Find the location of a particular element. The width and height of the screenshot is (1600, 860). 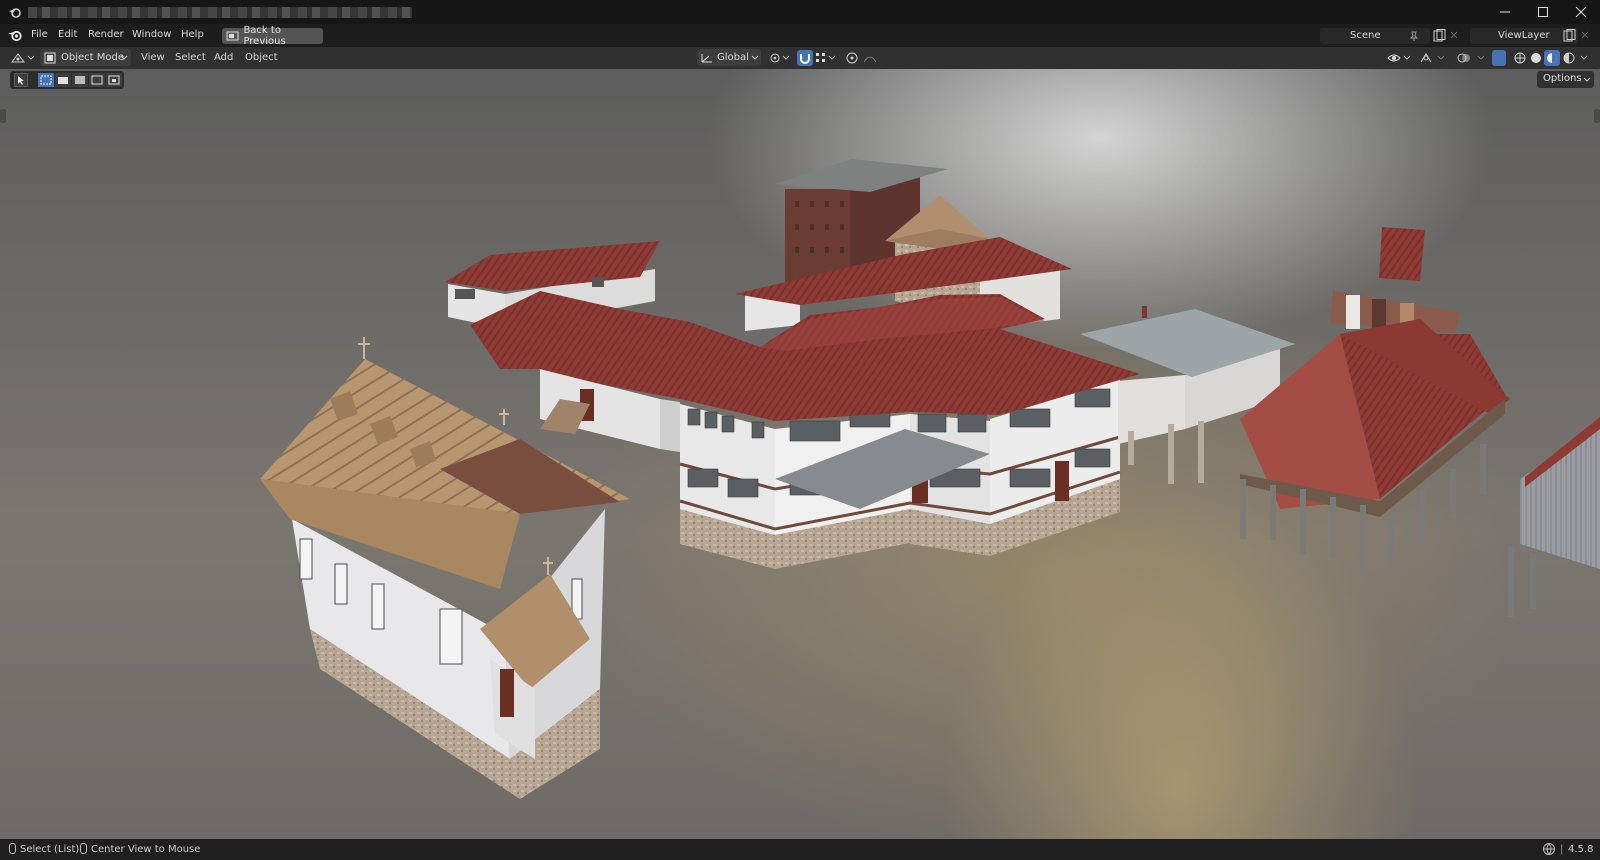

solid-shading-icon is located at coordinates (1536, 58).